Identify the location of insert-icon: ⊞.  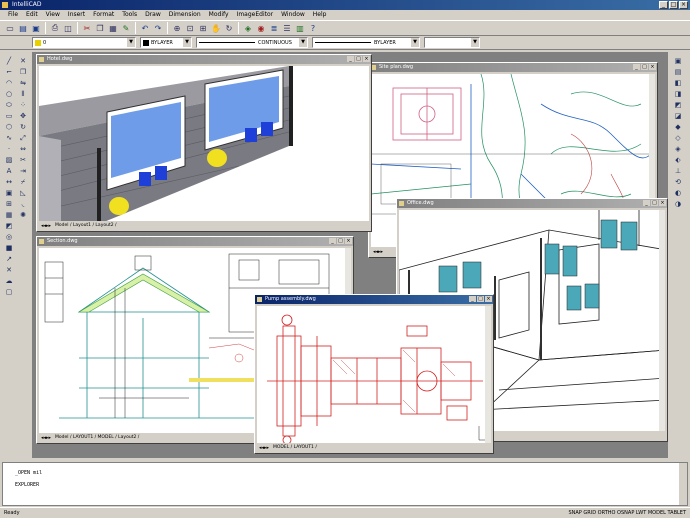
(9, 204).